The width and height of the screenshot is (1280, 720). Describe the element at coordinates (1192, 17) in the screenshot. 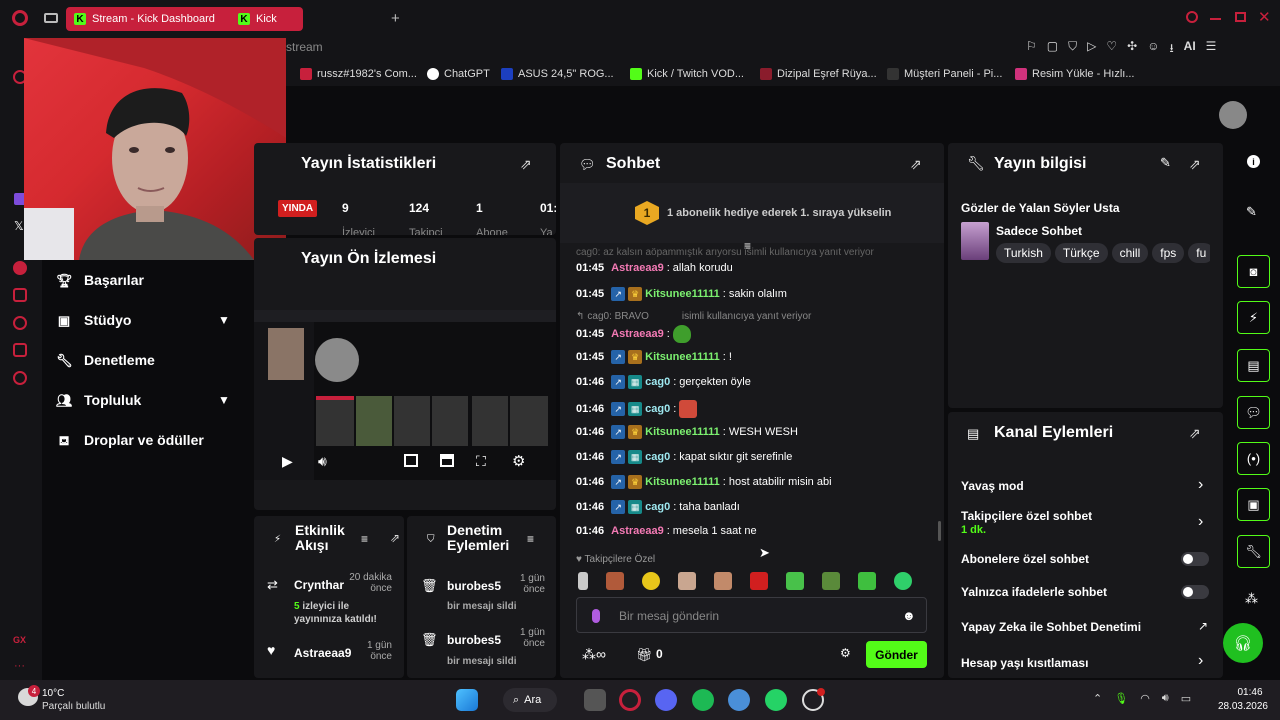

I see `search-icon` at that location.